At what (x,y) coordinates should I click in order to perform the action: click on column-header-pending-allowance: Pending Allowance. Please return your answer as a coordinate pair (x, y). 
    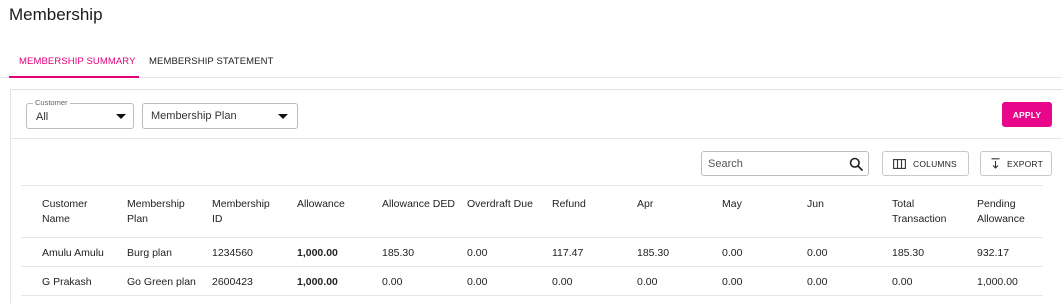
    Looking at the image, I should click on (1001, 212).